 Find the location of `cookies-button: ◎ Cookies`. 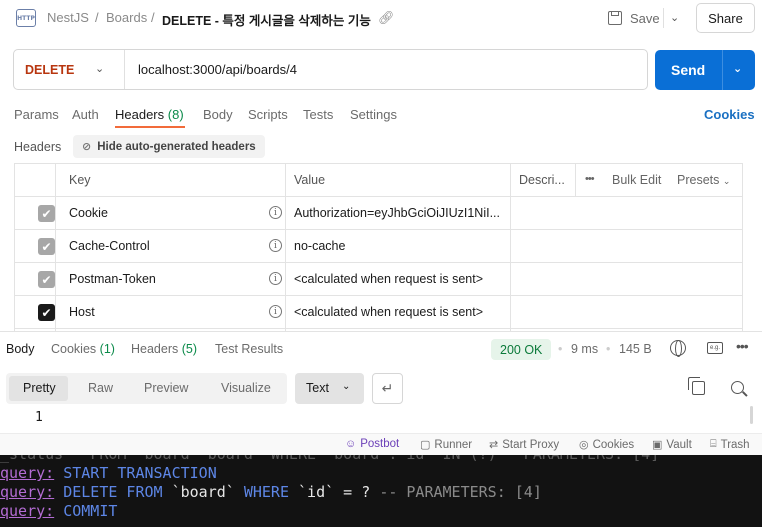

cookies-button: ◎ Cookies is located at coordinates (607, 445).